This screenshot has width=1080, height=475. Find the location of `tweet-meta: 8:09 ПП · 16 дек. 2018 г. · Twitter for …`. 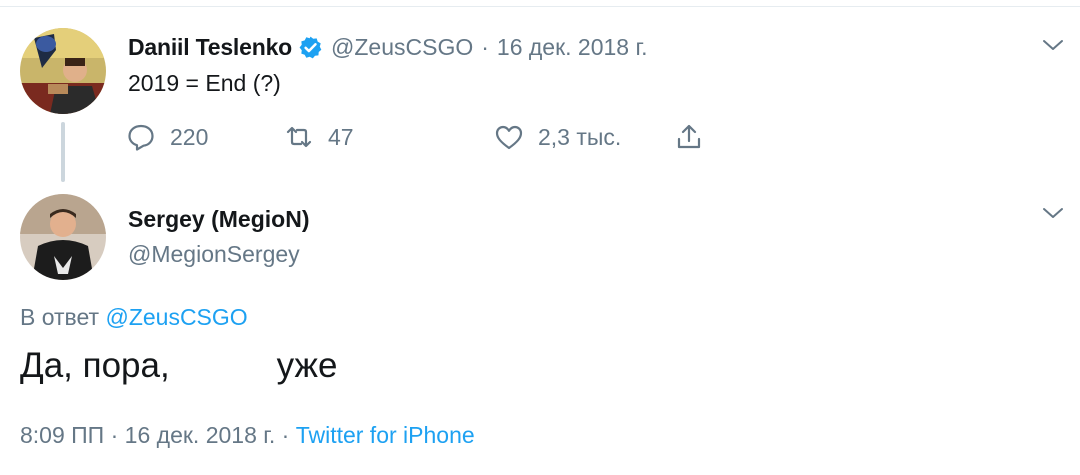

tweet-meta: 8:09 ПП · 16 дек. 2018 г. · Twitter for … is located at coordinates (247, 435).